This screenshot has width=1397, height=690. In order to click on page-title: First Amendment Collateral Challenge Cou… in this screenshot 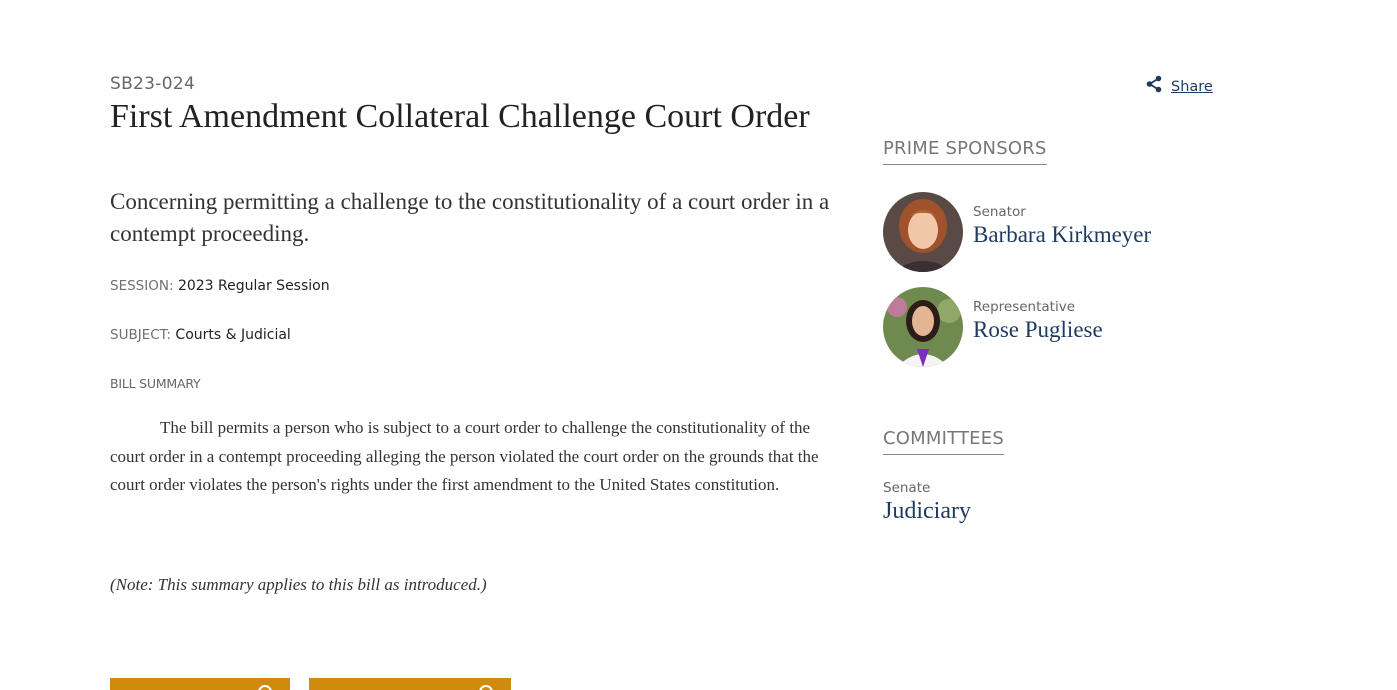, I will do `click(460, 116)`.